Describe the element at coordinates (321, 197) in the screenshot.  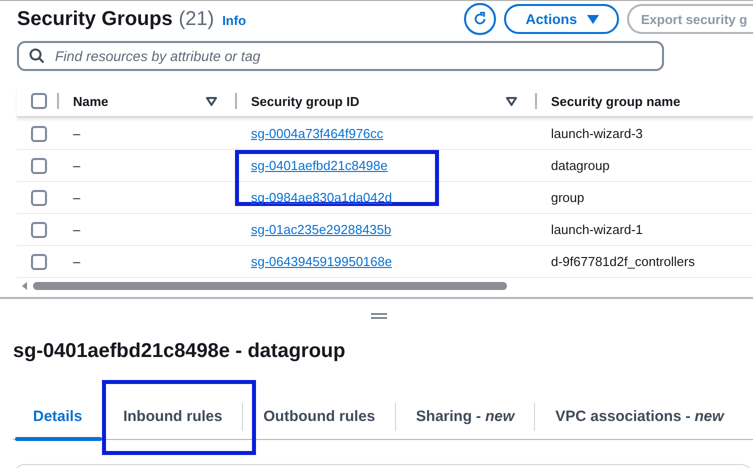
I see `security-group-id-link: sg-0984ae830a1da042d` at that location.